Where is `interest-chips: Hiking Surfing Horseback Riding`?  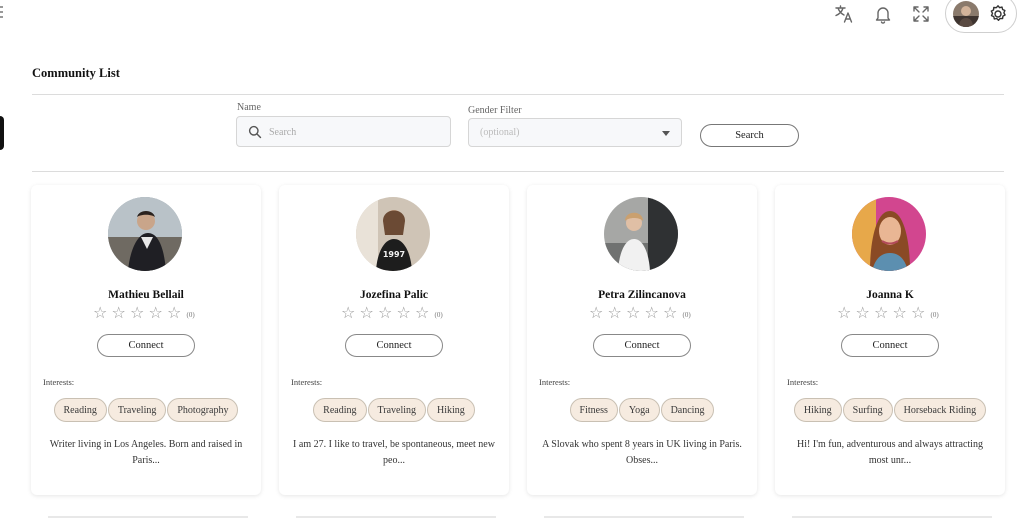 interest-chips: Hiking Surfing Horseback Riding is located at coordinates (890, 410).